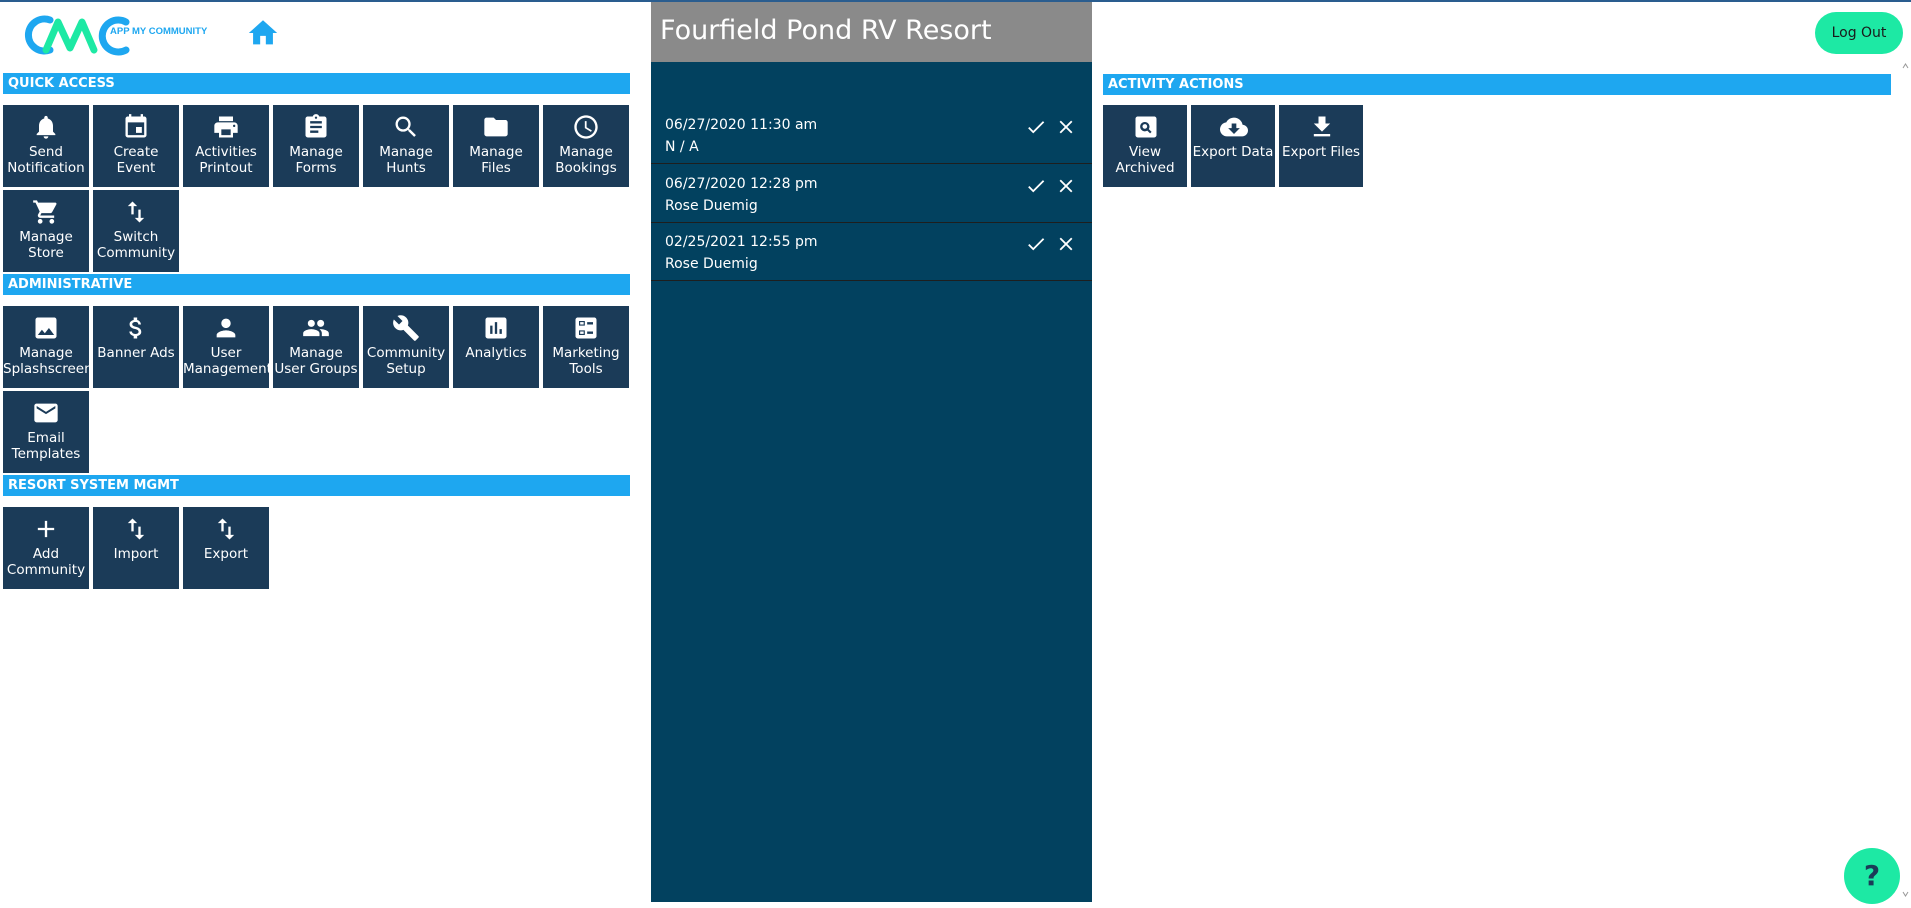 The image size is (1911, 908). What do you see at coordinates (136, 212) in the screenshot?
I see `swap-icon` at bounding box center [136, 212].